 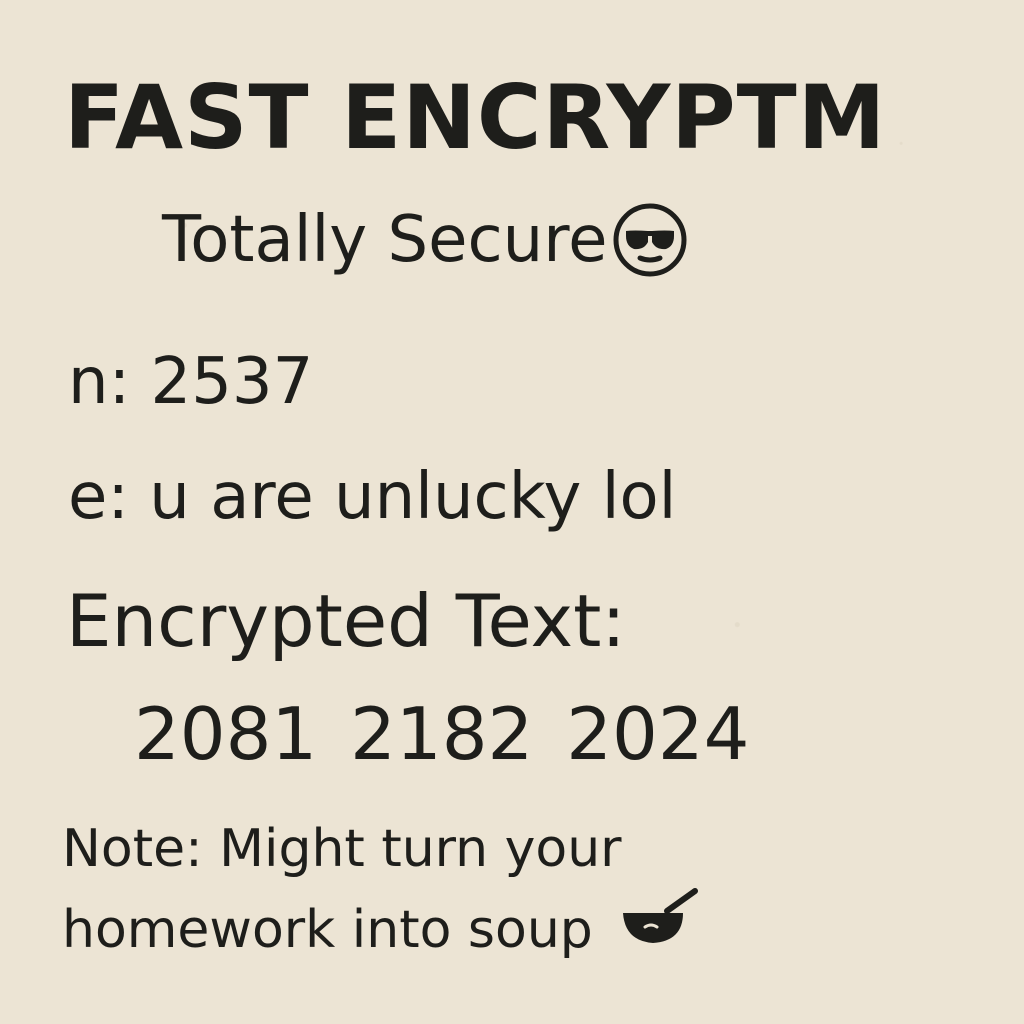 I want to click on n-label: n:, so click(x=99, y=382).